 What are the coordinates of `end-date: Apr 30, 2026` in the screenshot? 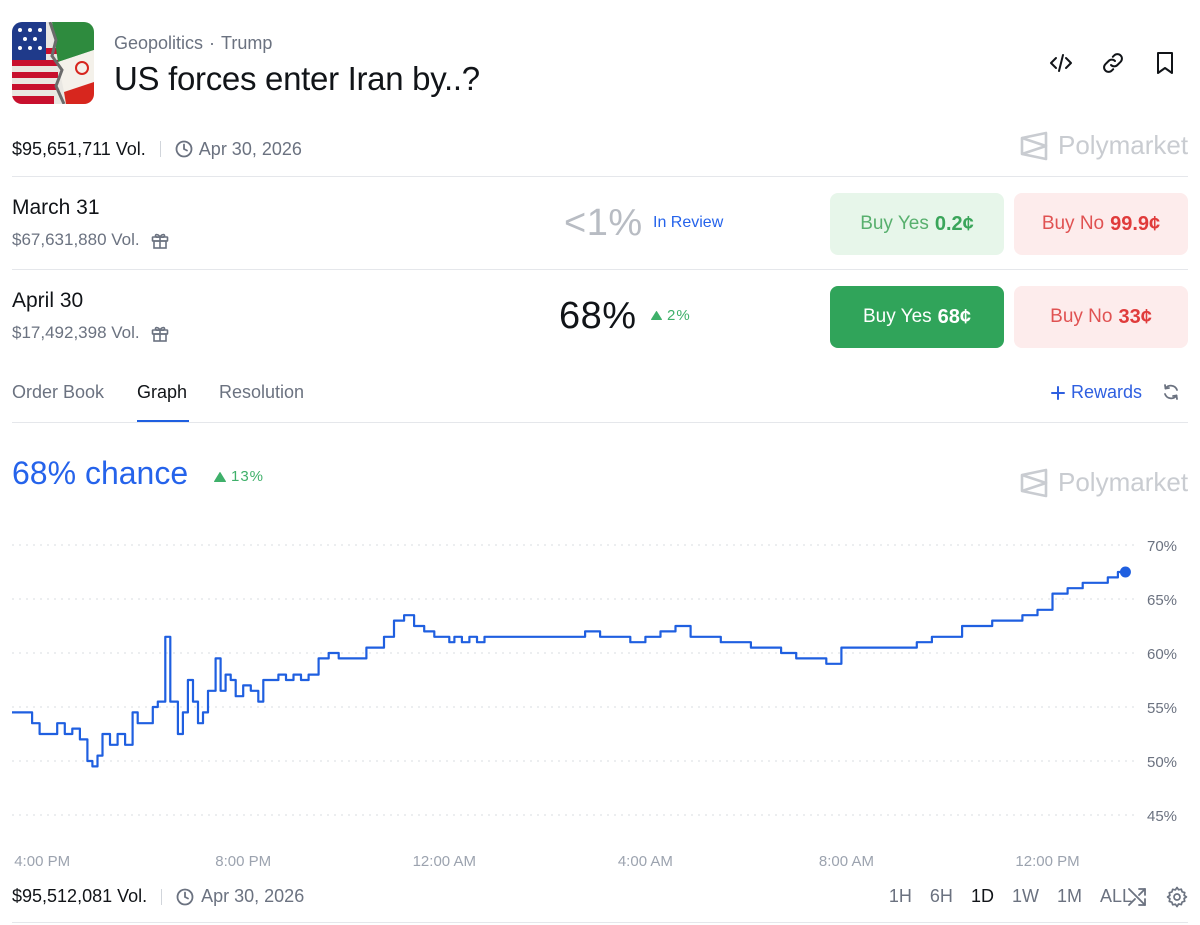 It's located at (238, 149).